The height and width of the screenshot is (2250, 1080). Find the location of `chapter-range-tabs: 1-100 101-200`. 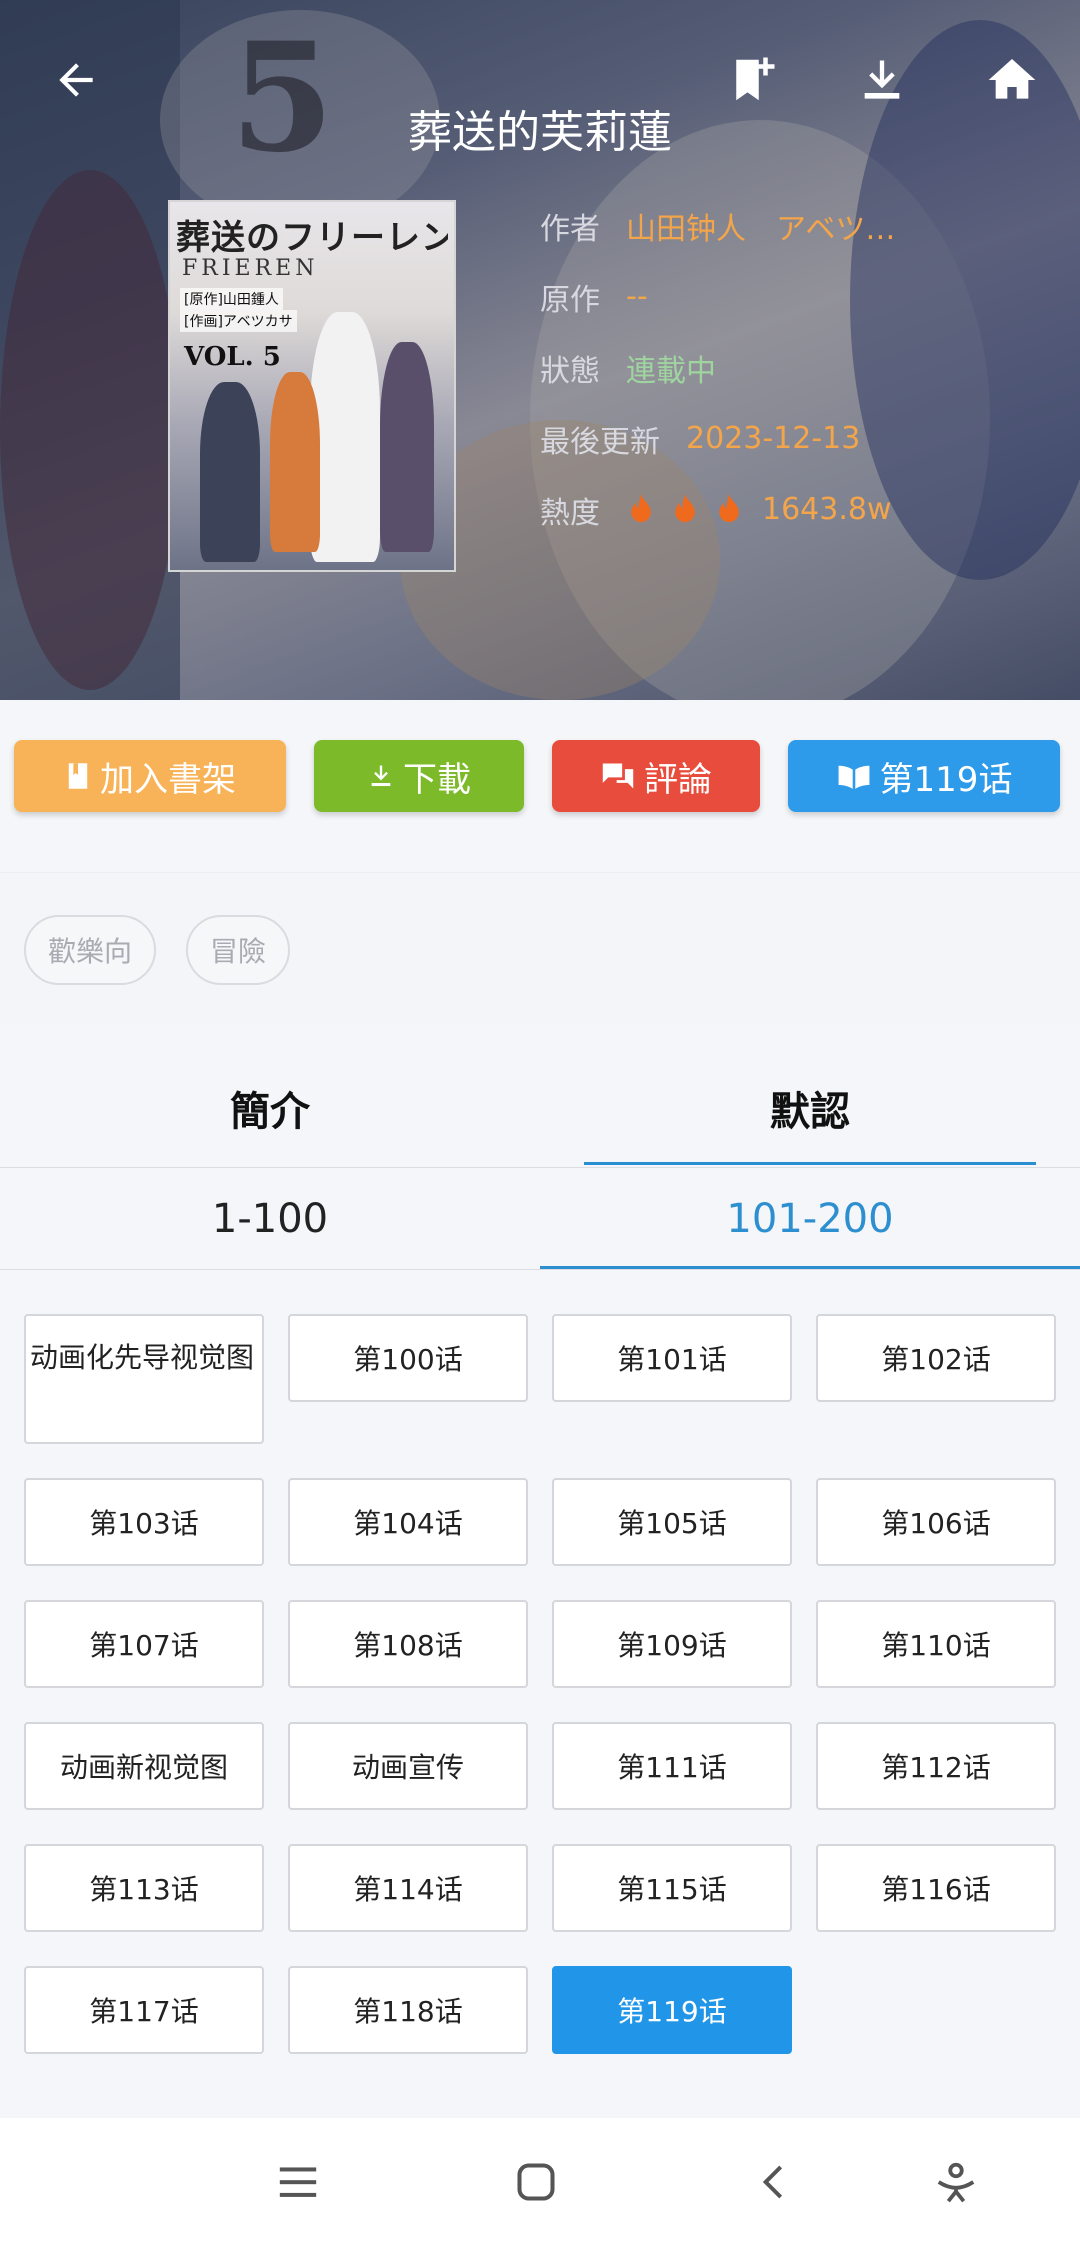

chapter-range-tabs: 1-100 101-200 is located at coordinates (540, 1219).